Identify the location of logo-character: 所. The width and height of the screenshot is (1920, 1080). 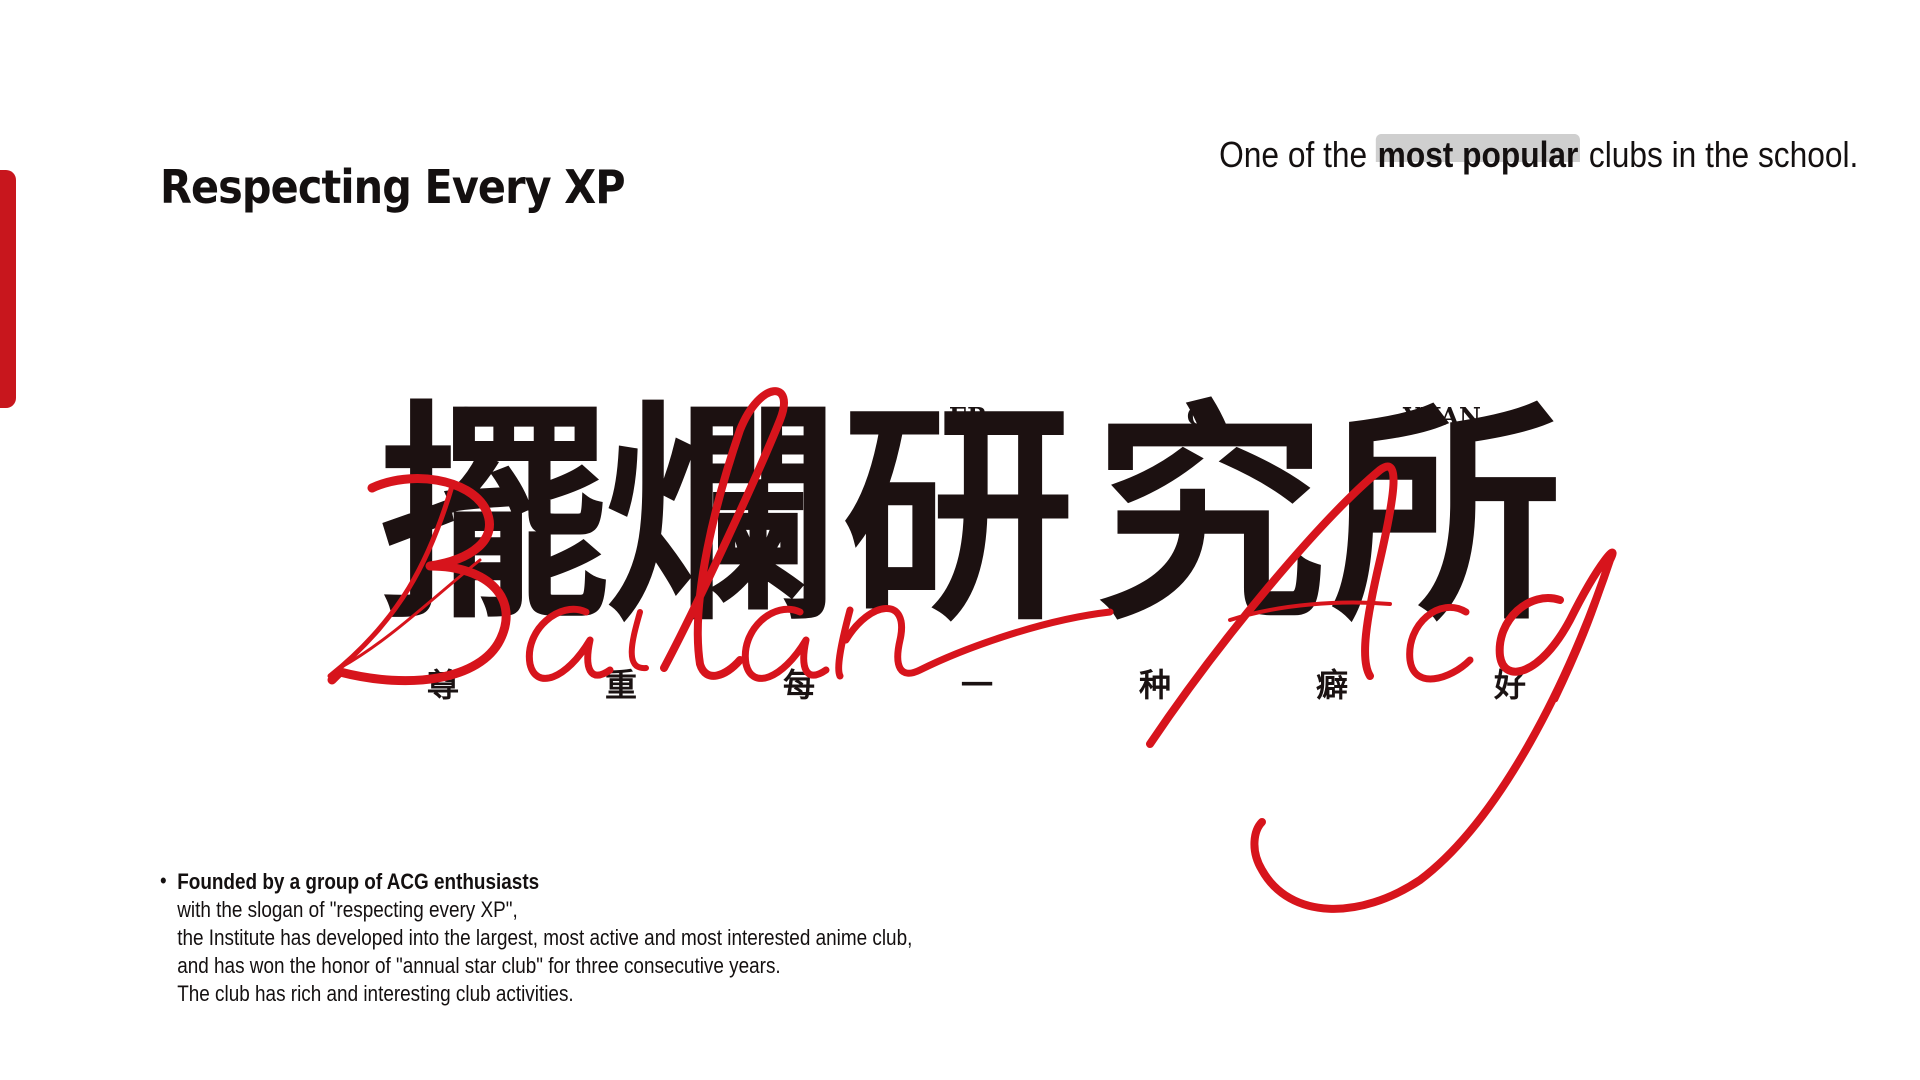
(1445, 515).